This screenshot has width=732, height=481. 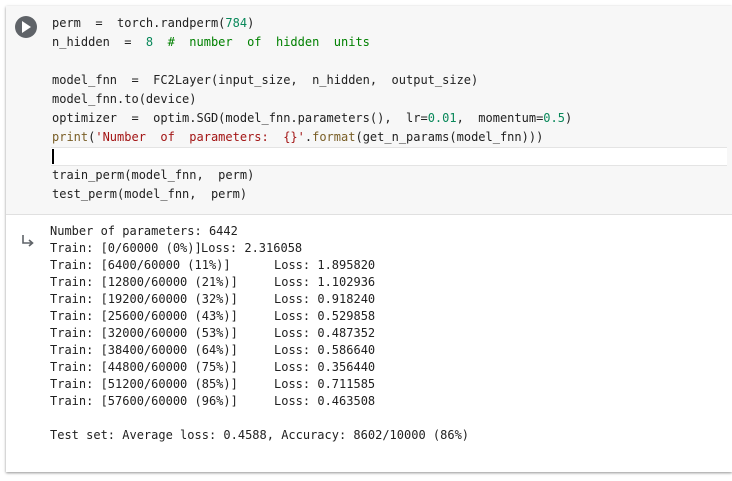 I want to click on train-loss: Loss: 1.895820, so click(x=325, y=265).